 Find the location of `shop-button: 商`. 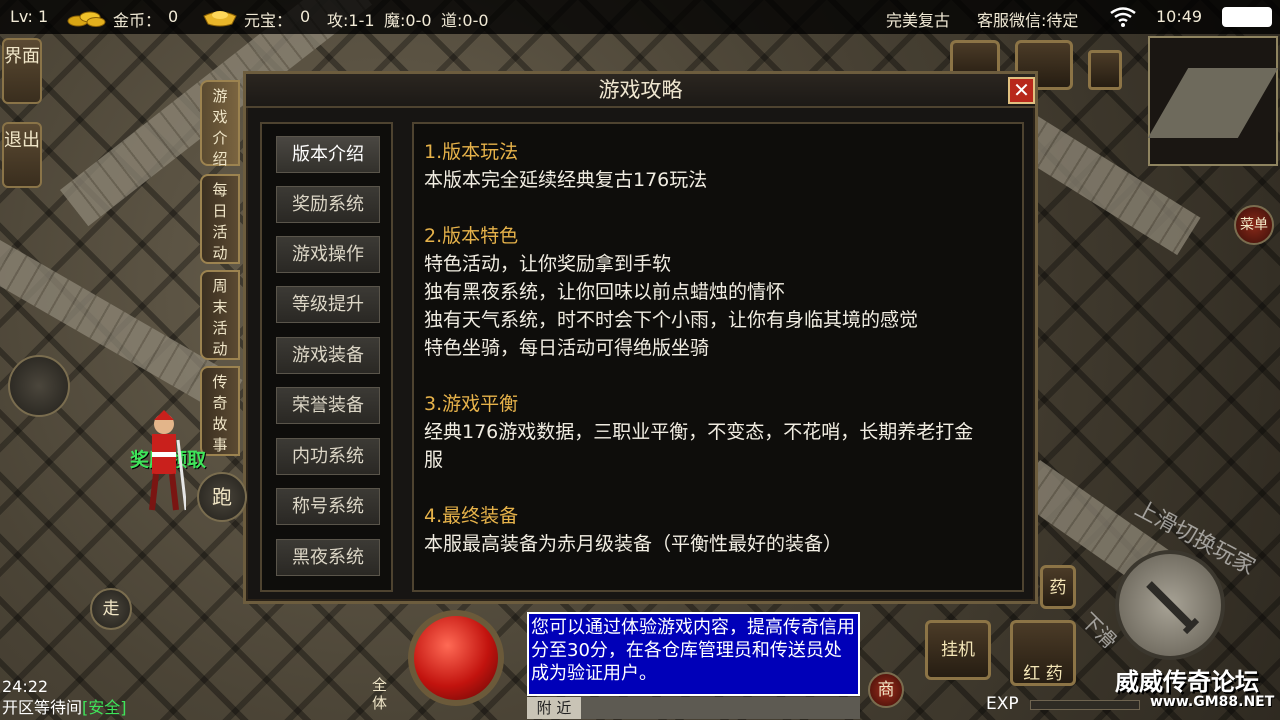

shop-button: 商 is located at coordinates (886, 690).